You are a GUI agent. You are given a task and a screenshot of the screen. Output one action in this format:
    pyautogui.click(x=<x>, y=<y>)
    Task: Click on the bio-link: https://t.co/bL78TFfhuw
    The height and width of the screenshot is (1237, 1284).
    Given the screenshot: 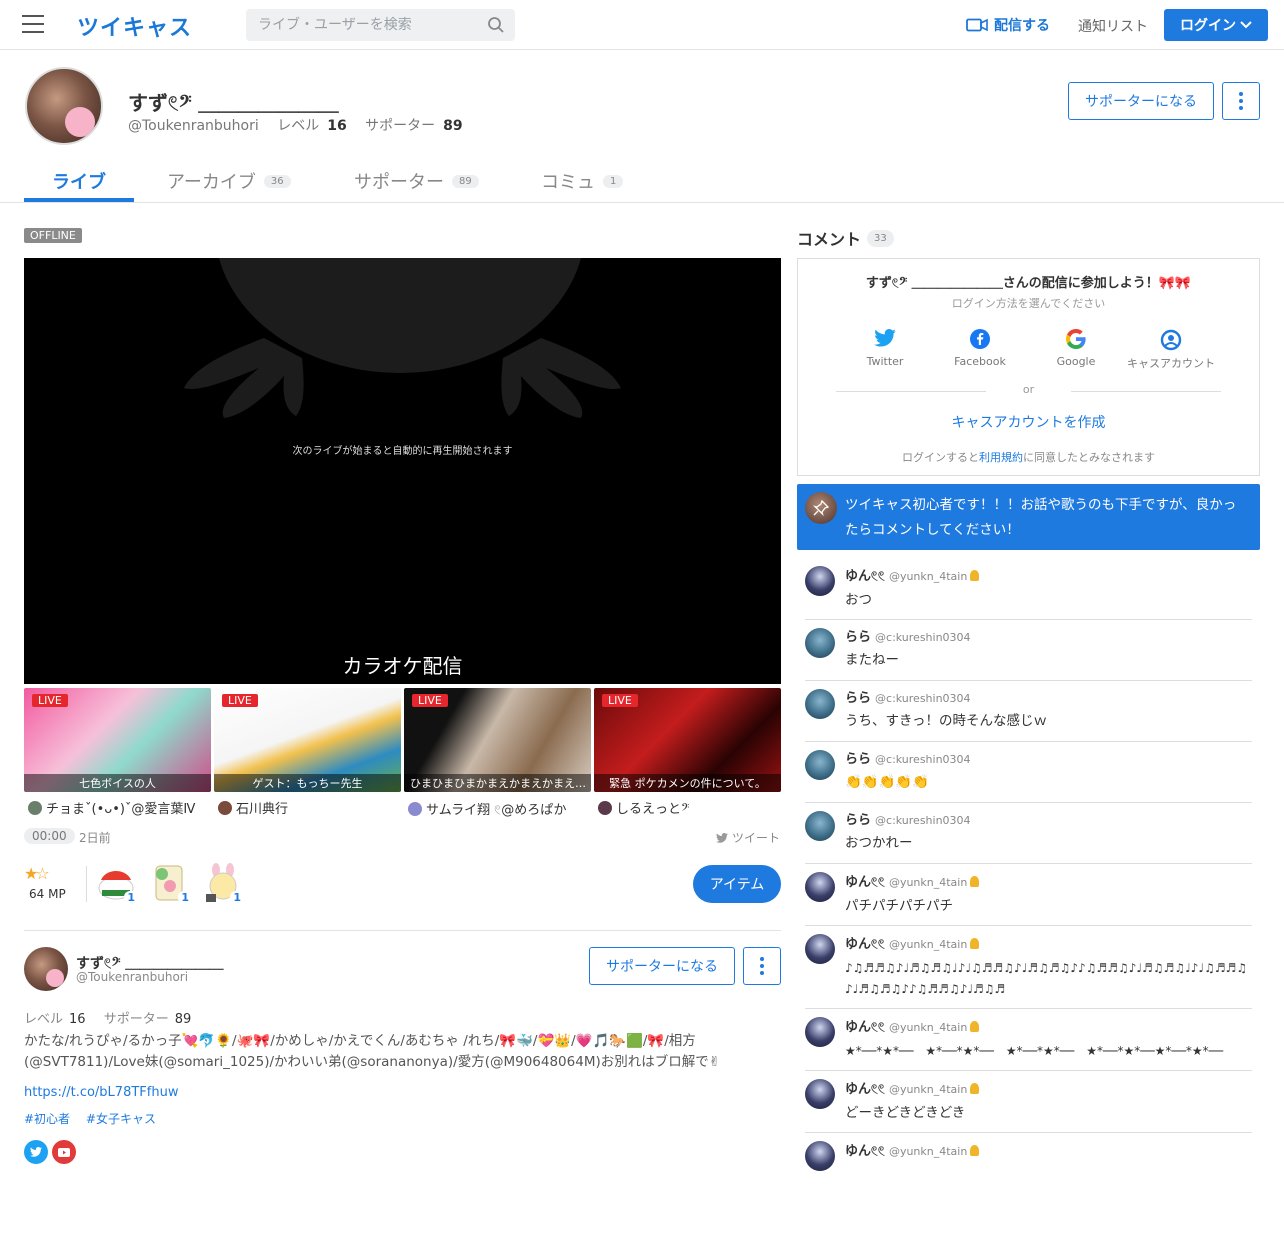 What is the action you would take?
    pyautogui.click(x=101, y=1092)
    